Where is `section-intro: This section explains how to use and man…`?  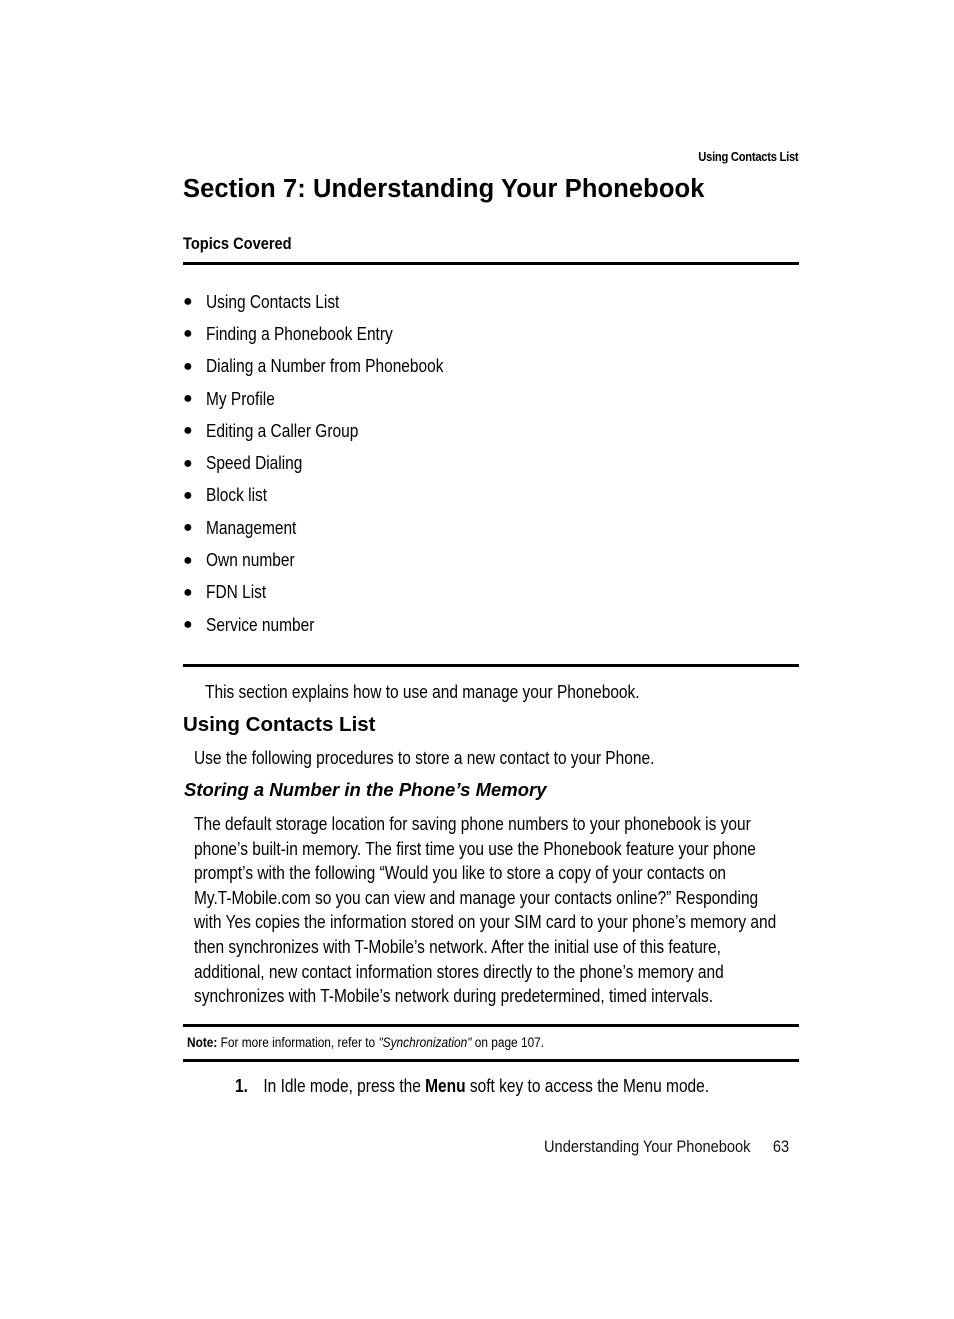
section-intro: This section explains how to use and man… is located at coordinates (422, 692).